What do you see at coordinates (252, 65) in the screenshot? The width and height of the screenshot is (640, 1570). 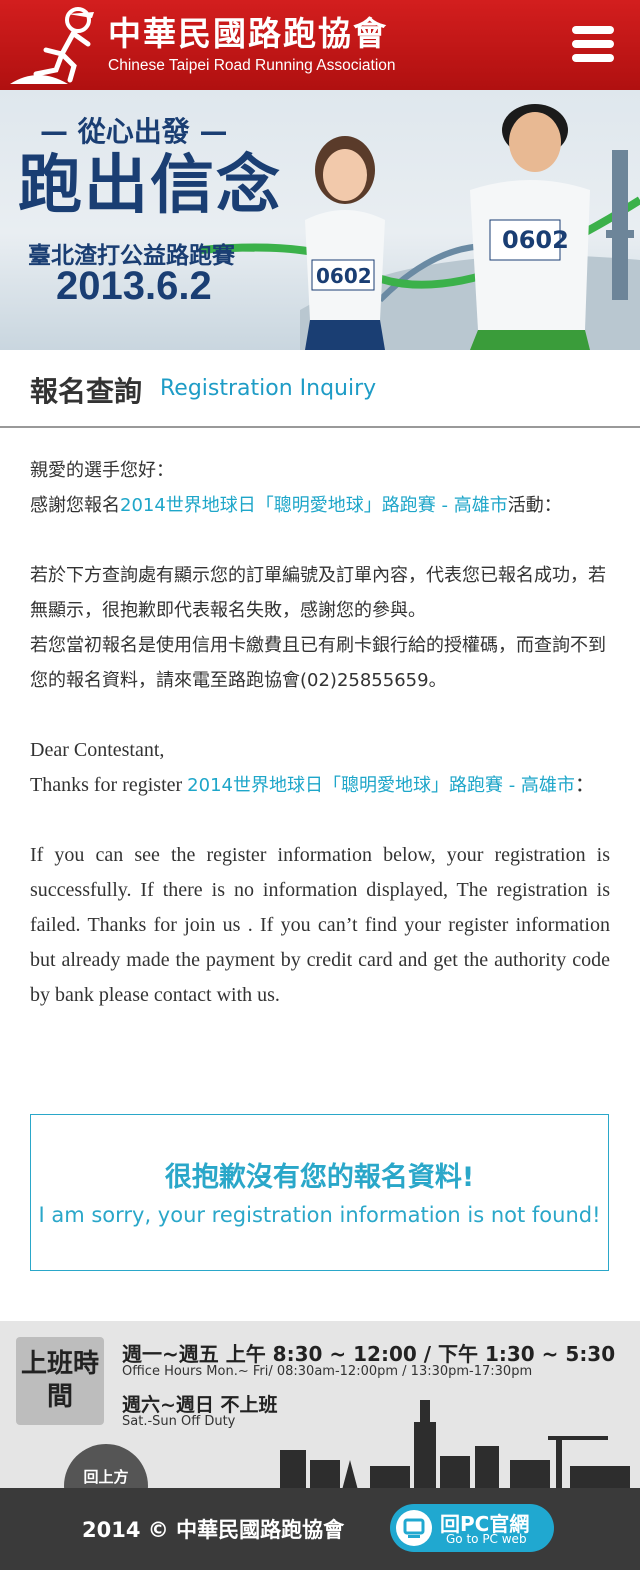 I see `site-subtitle: Chinese Taipei Road Running Association` at bounding box center [252, 65].